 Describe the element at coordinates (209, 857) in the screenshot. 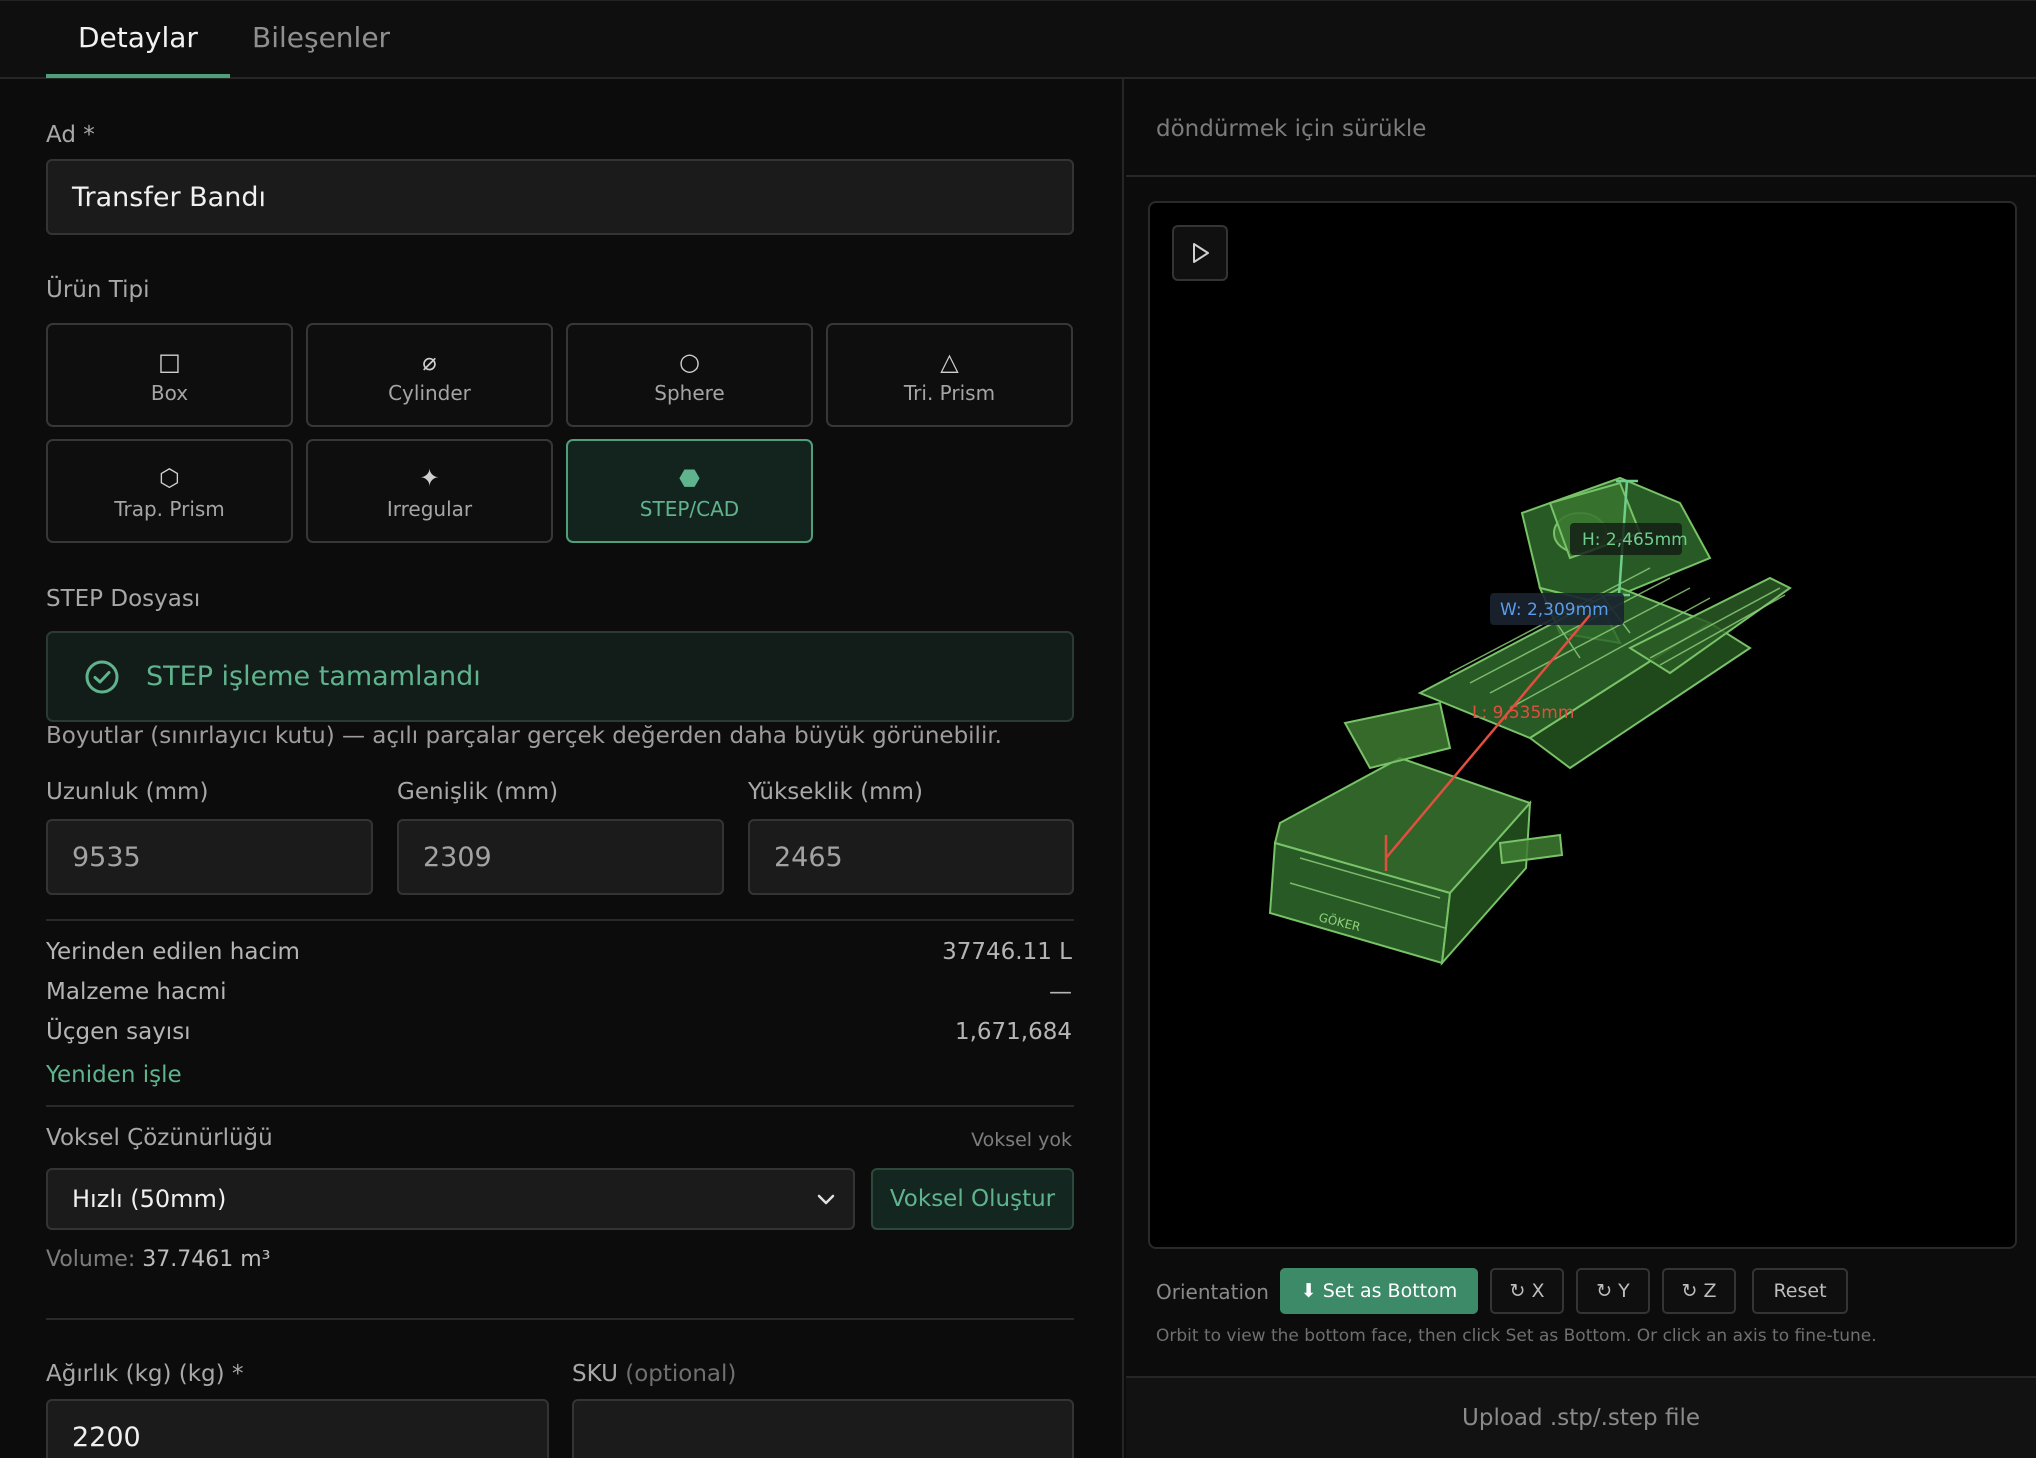

I see `length-input: 9535` at that location.